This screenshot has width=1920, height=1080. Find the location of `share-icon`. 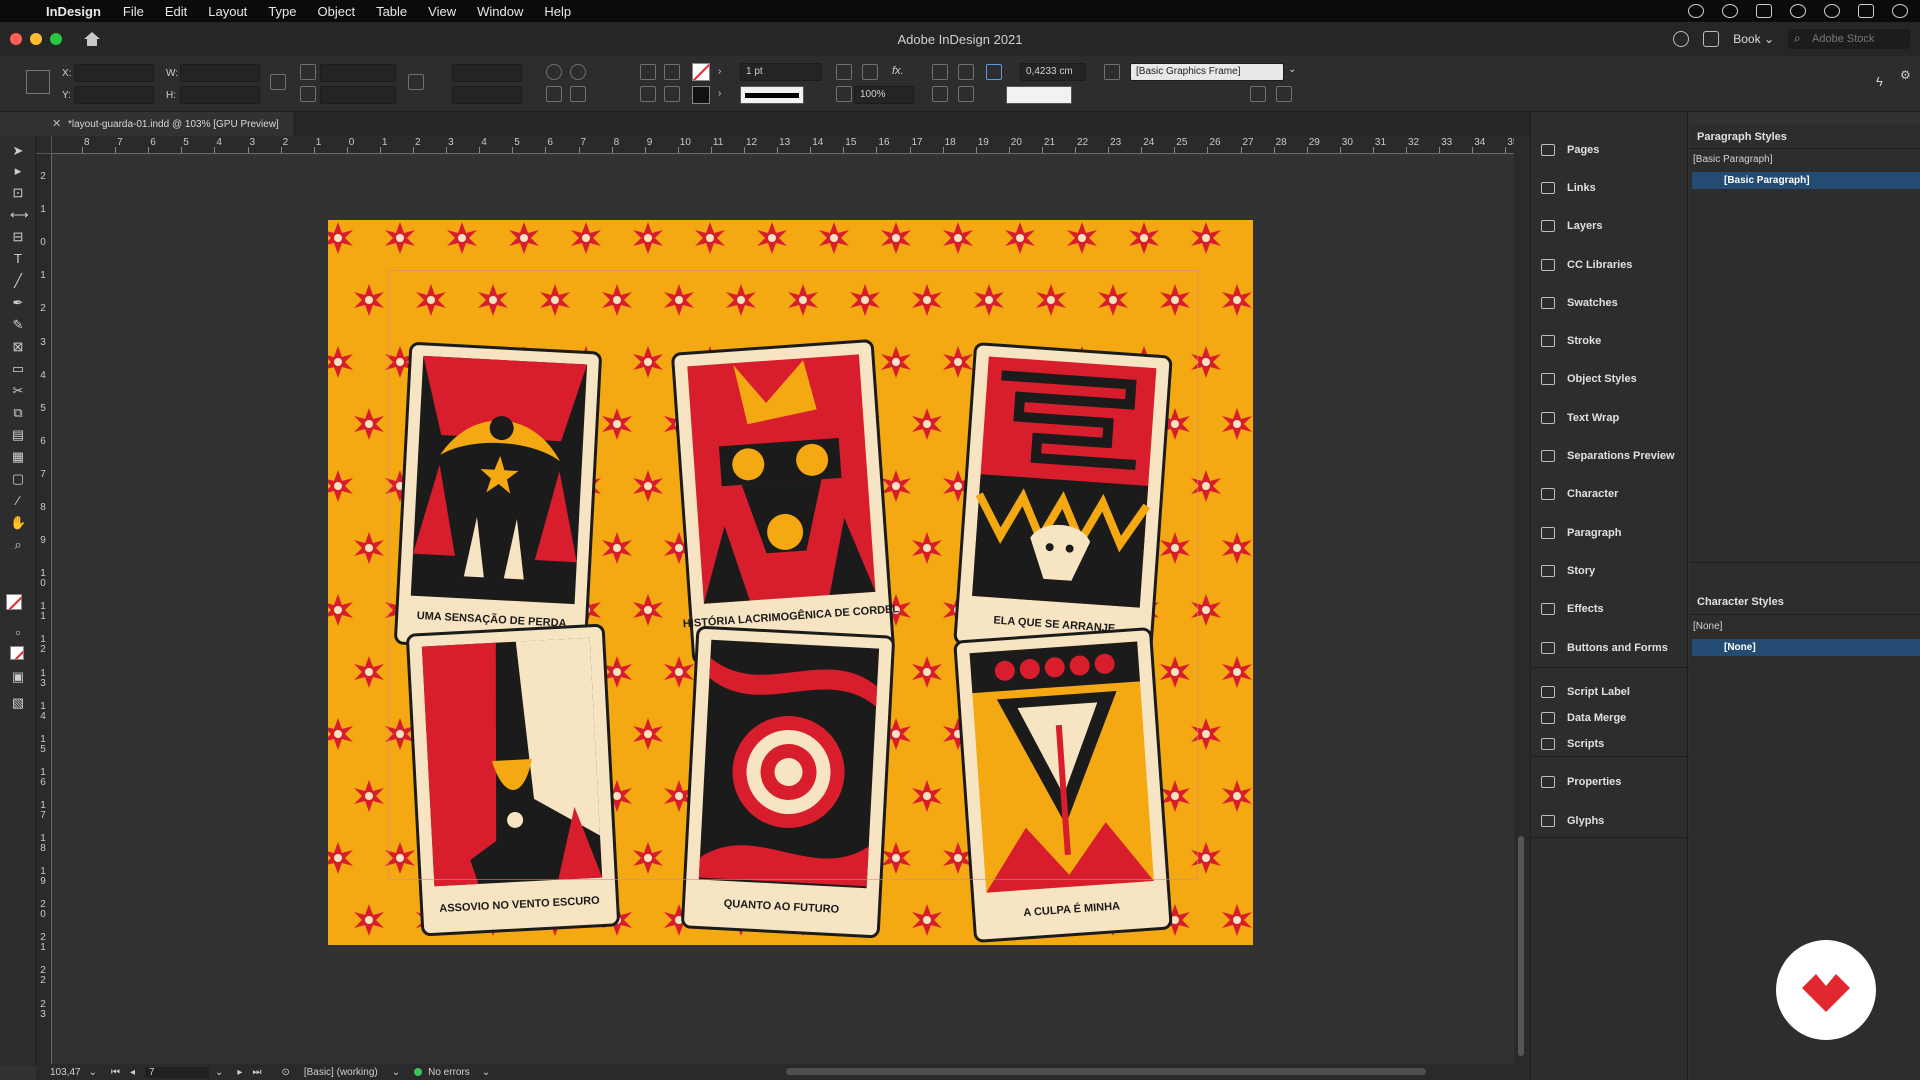

share-icon is located at coordinates (1711, 39).